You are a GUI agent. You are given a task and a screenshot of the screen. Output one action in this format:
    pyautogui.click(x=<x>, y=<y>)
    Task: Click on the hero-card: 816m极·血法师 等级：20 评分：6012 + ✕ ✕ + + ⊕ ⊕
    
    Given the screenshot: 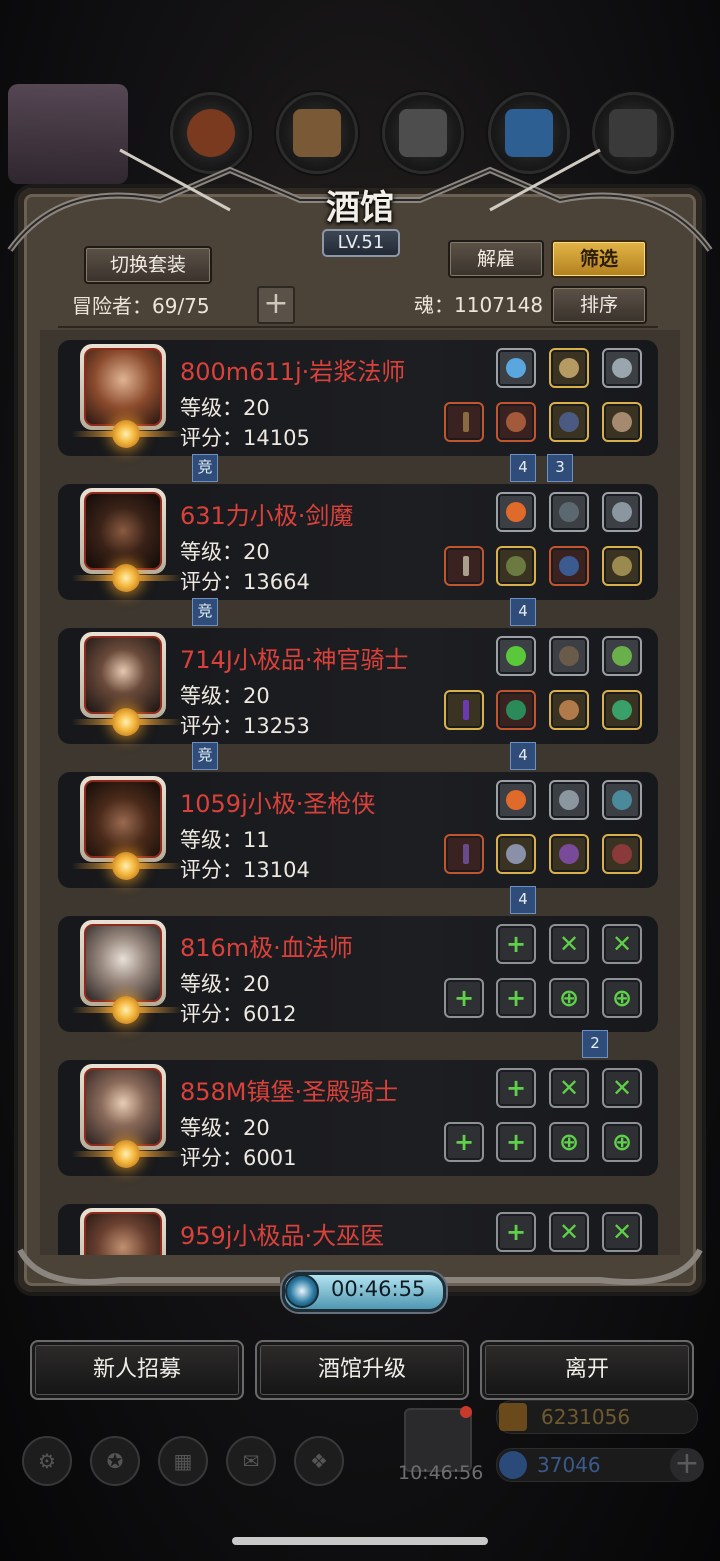 What is the action you would take?
    pyautogui.click(x=358, y=974)
    